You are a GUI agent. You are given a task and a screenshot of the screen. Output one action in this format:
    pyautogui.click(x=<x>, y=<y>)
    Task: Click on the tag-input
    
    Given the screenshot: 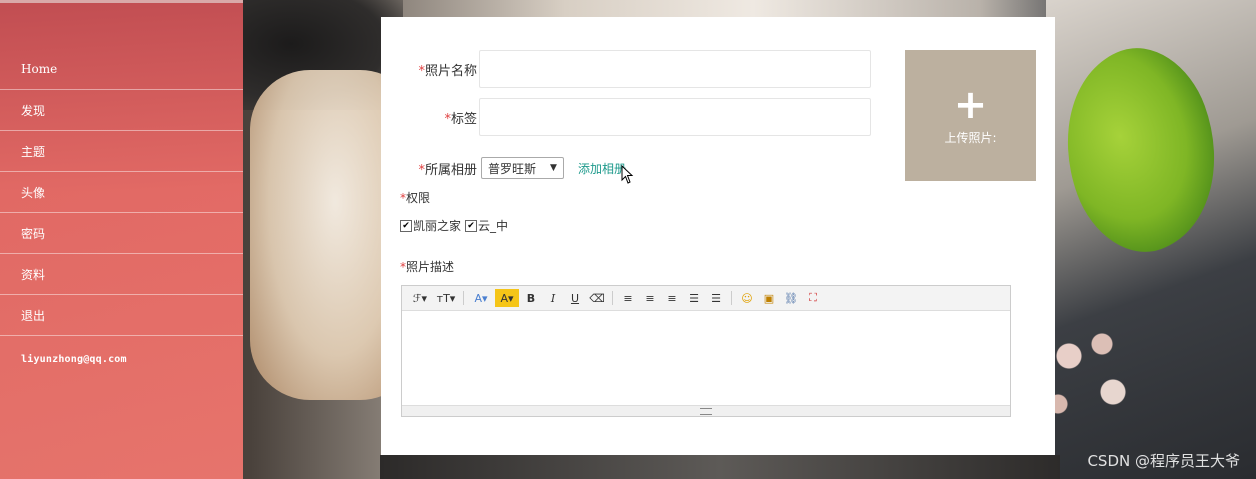 What is the action you would take?
    pyautogui.click(x=675, y=117)
    